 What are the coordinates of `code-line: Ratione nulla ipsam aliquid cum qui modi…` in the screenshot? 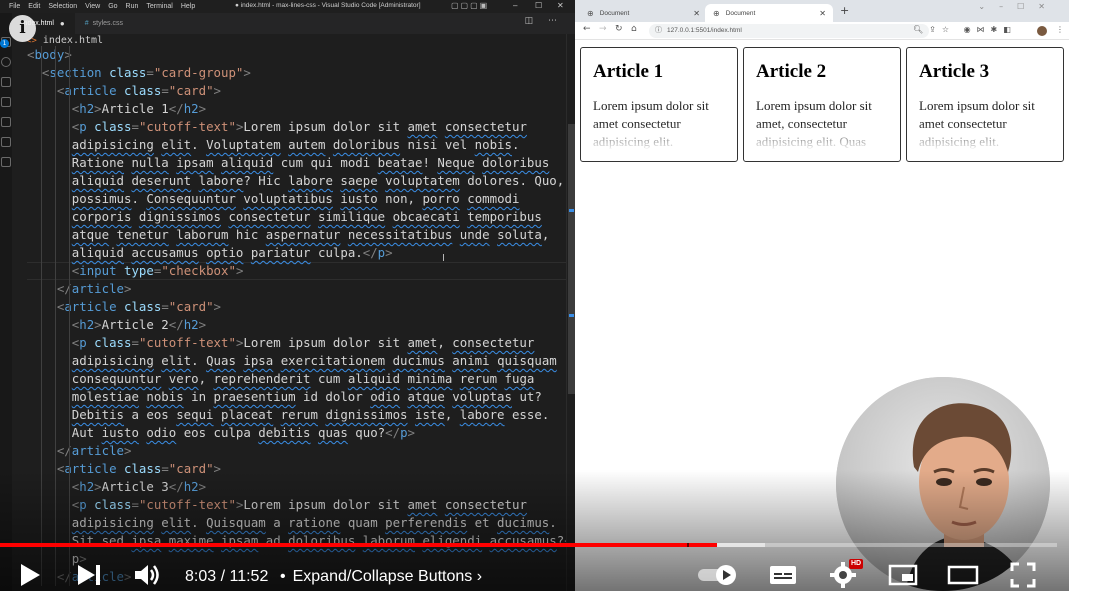 It's located at (301, 163).